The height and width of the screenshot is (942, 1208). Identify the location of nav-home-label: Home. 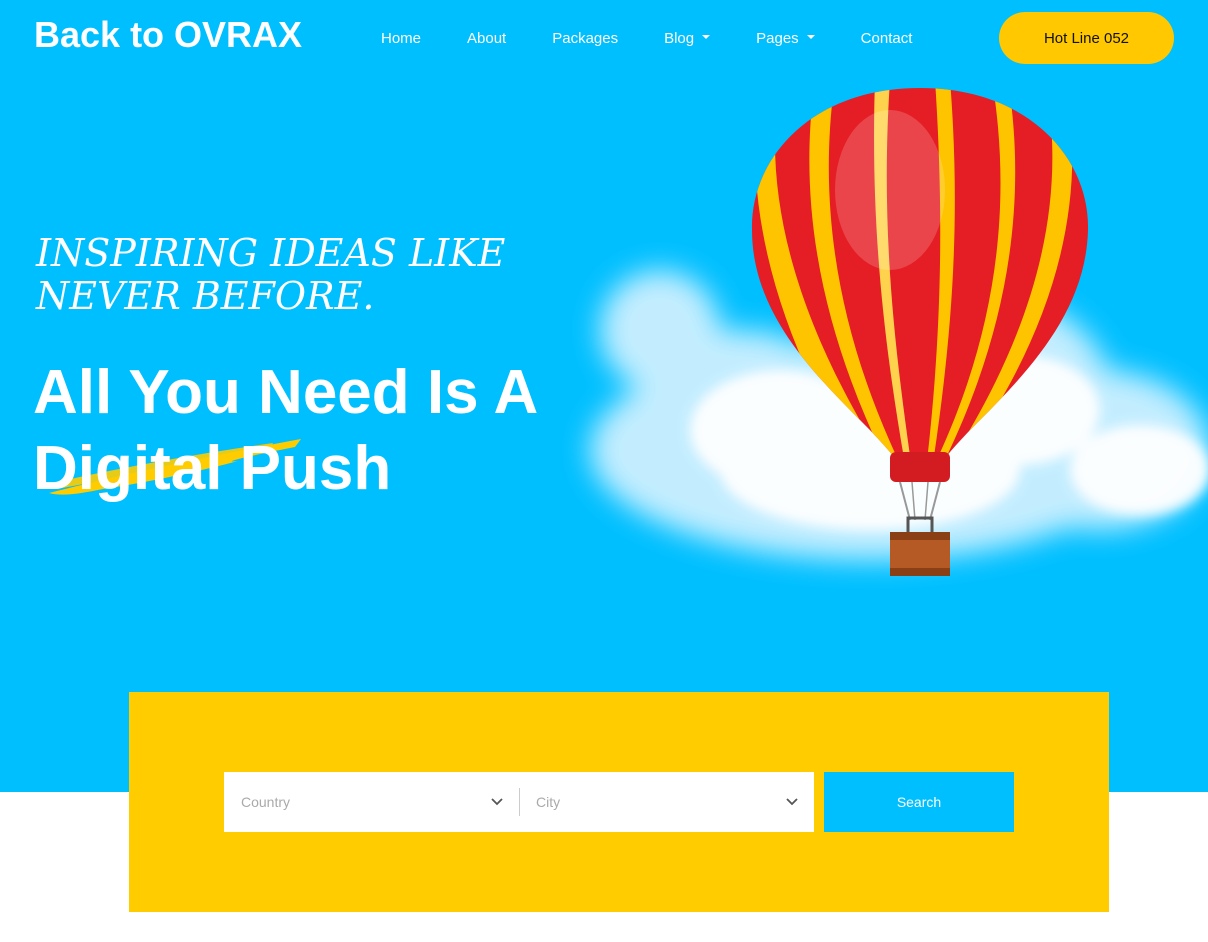
(401, 38).